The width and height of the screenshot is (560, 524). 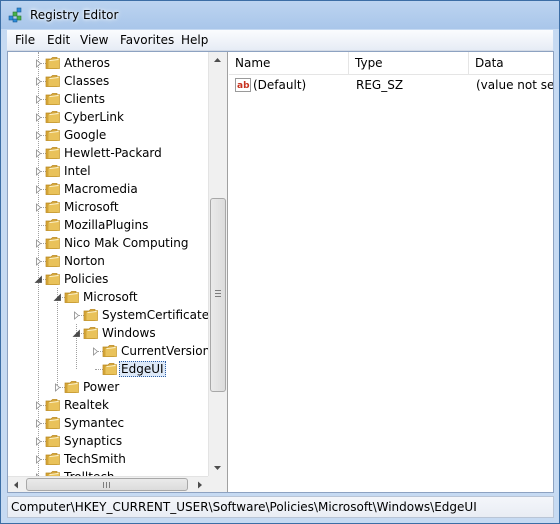 What do you see at coordinates (108, 135) in the screenshot?
I see `tree-item: Google` at bounding box center [108, 135].